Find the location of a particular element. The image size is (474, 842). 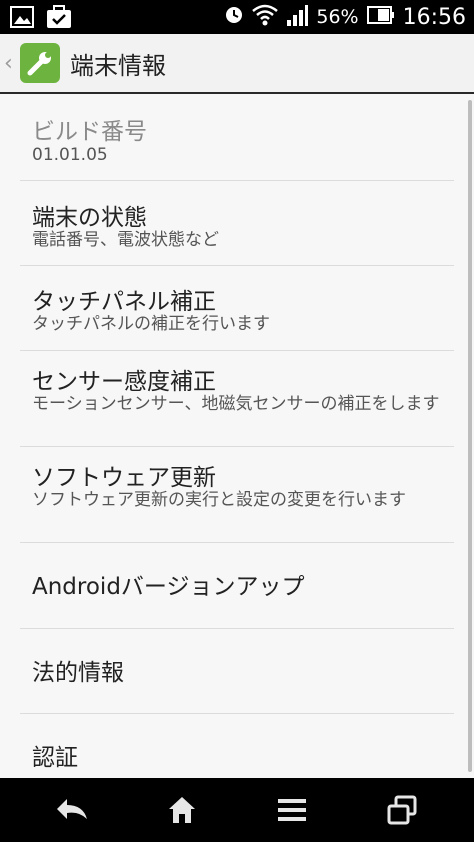

list-item-device-status: 端末の状態 電話番号、電波状態など is located at coordinates (237, 224).